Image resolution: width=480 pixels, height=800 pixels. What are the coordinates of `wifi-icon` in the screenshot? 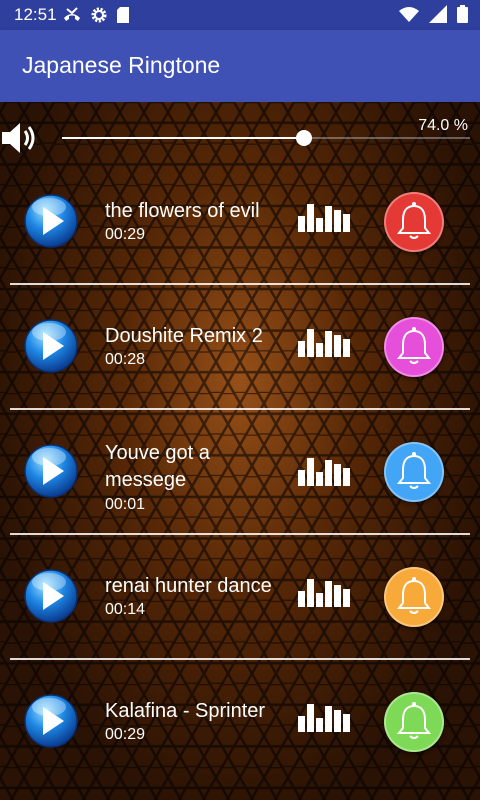 It's located at (409, 14).